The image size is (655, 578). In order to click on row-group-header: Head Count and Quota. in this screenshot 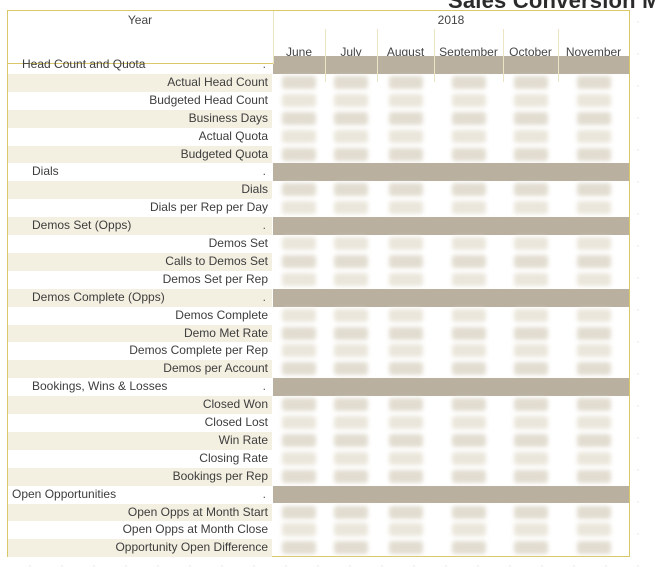, I will do `click(318, 65)`.